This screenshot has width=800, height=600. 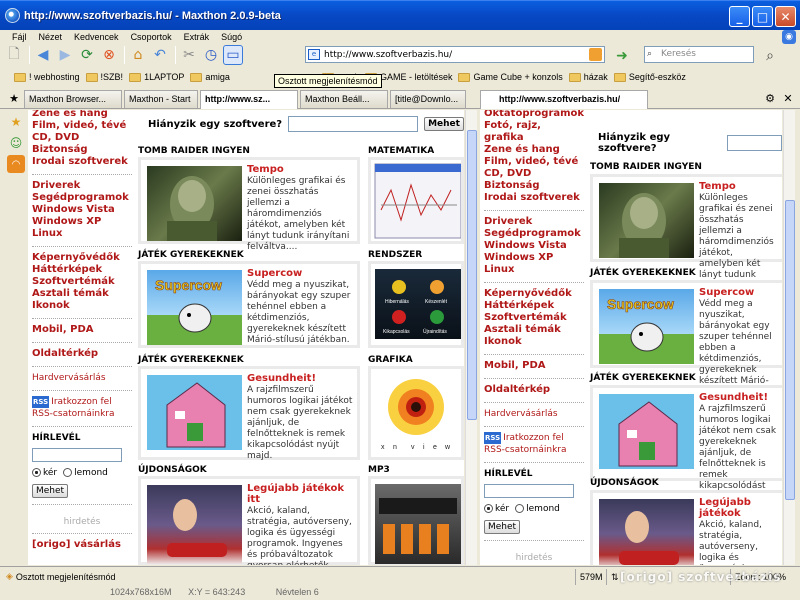 I want to click on tab-maxthon-start: Maxthon - Start, so click(x=161, y=99).